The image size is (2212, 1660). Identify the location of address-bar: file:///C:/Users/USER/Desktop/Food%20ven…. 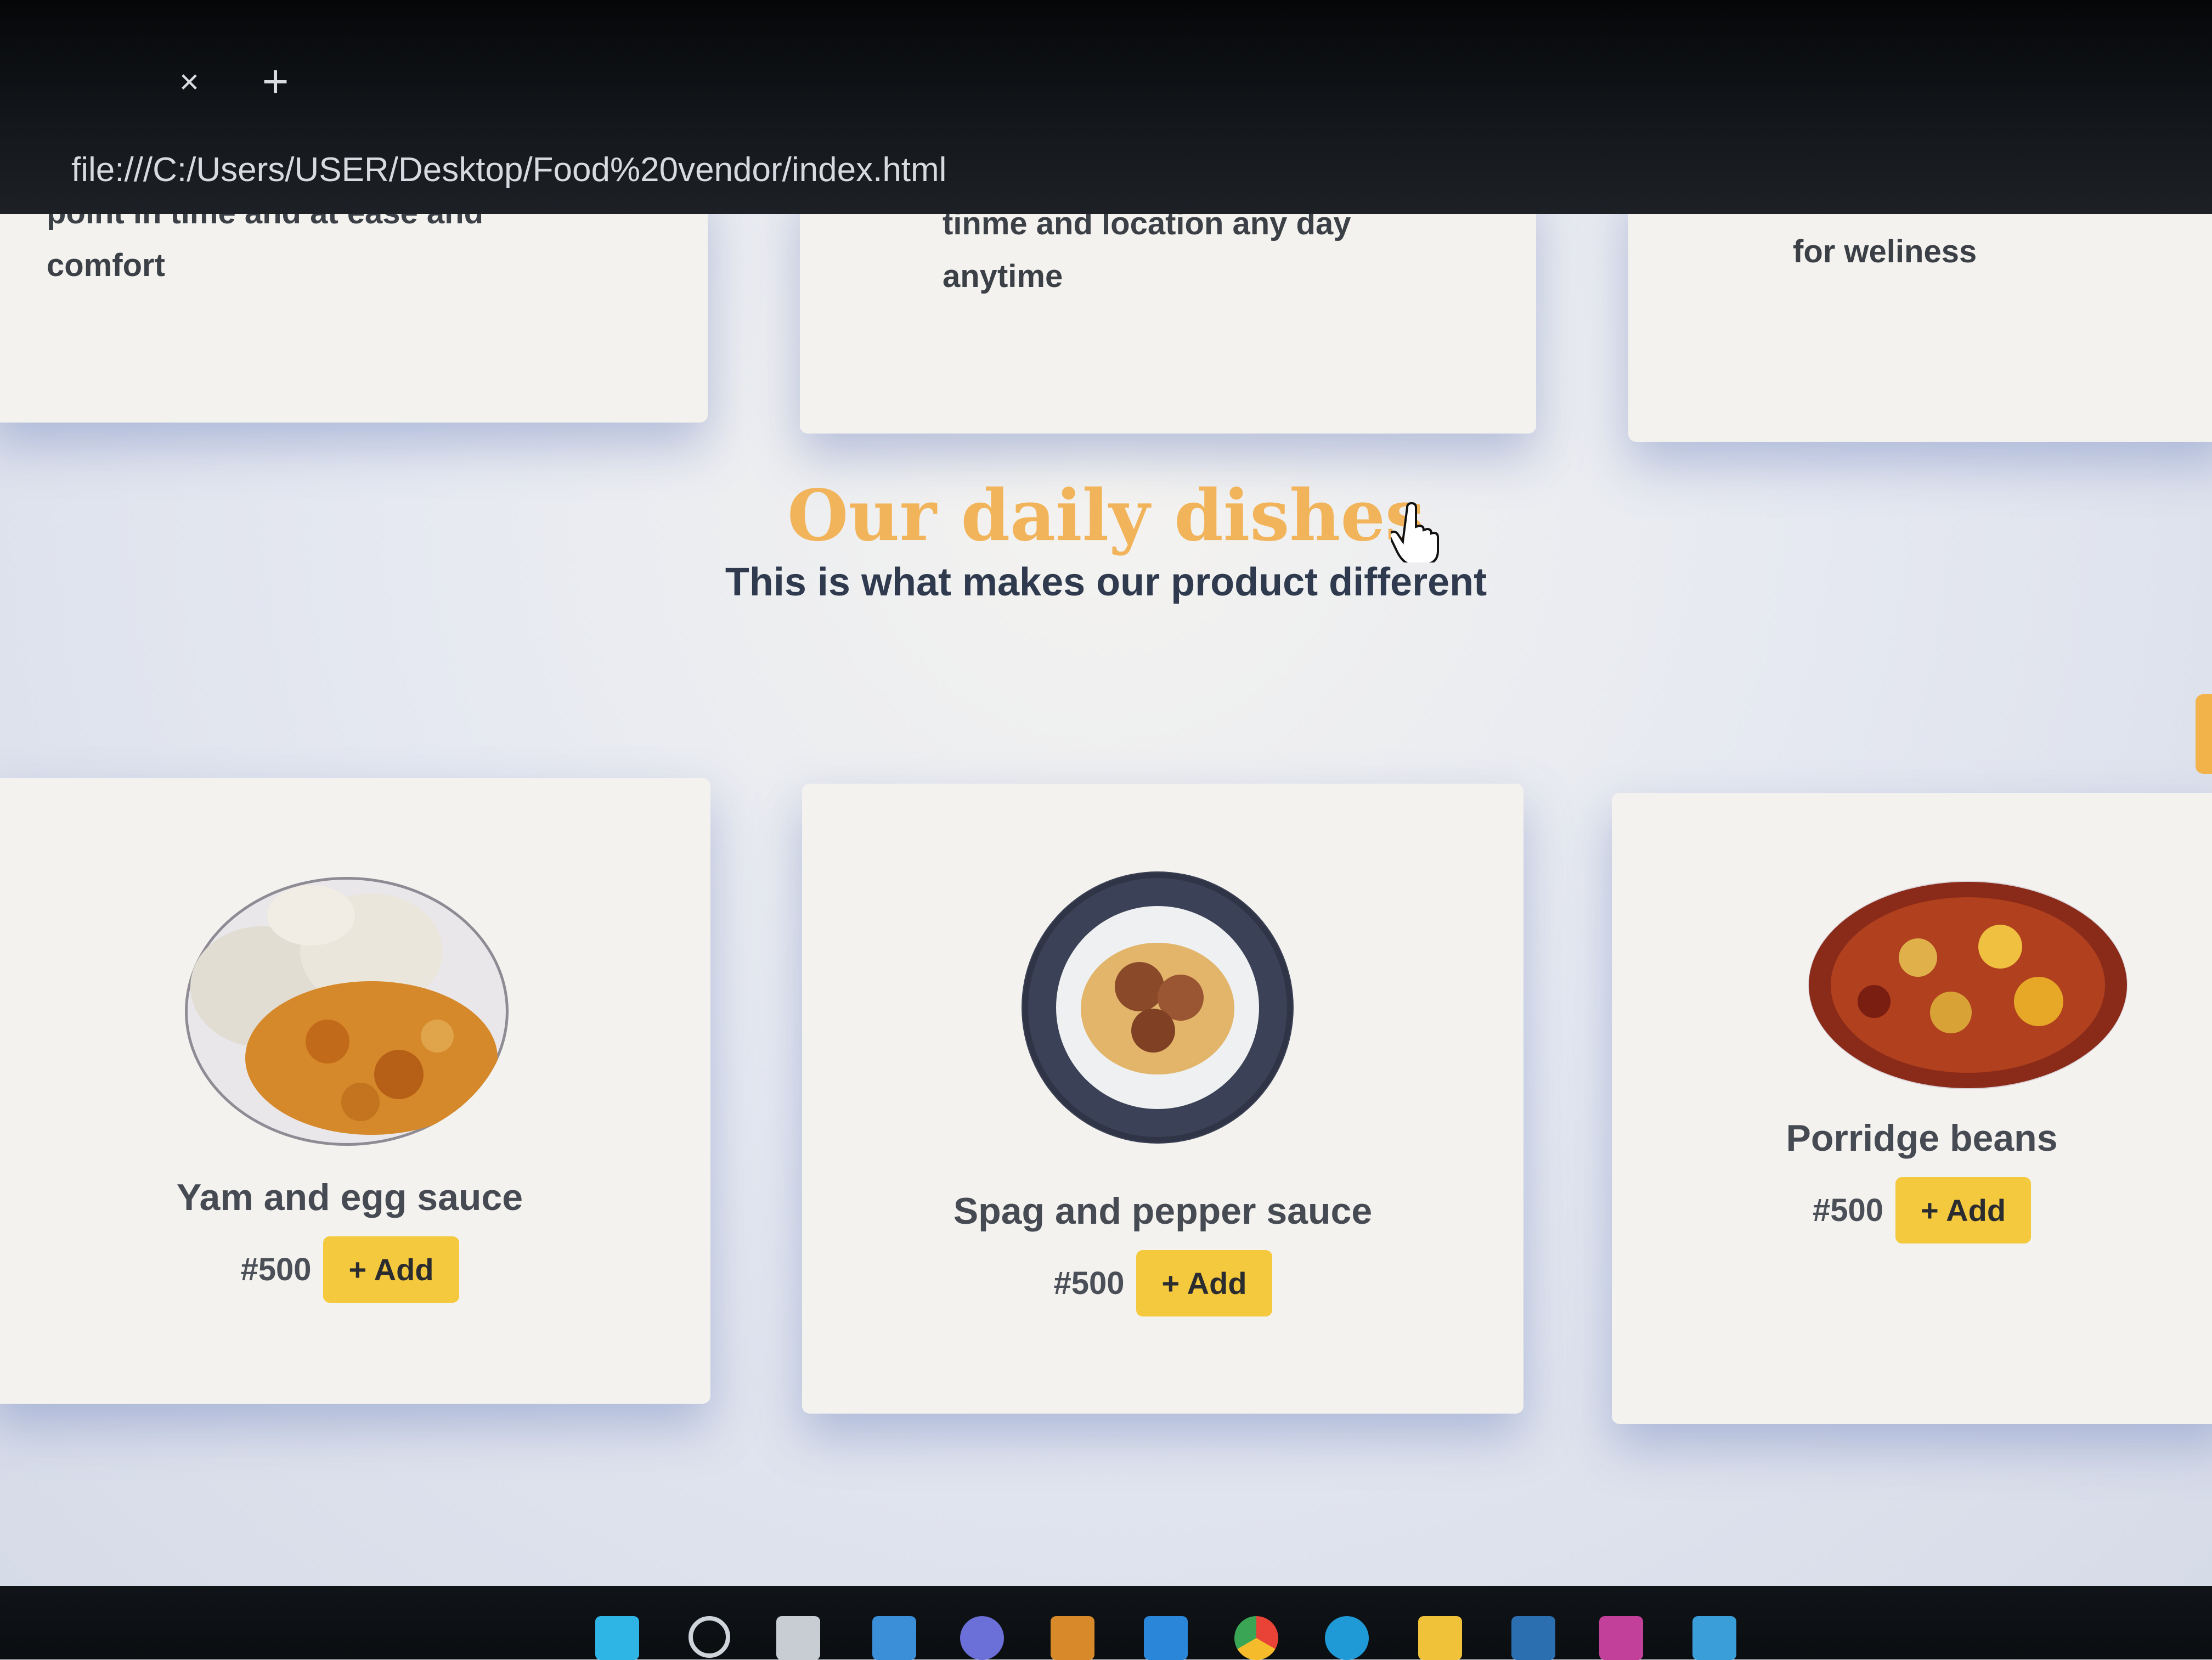
(509, 170).